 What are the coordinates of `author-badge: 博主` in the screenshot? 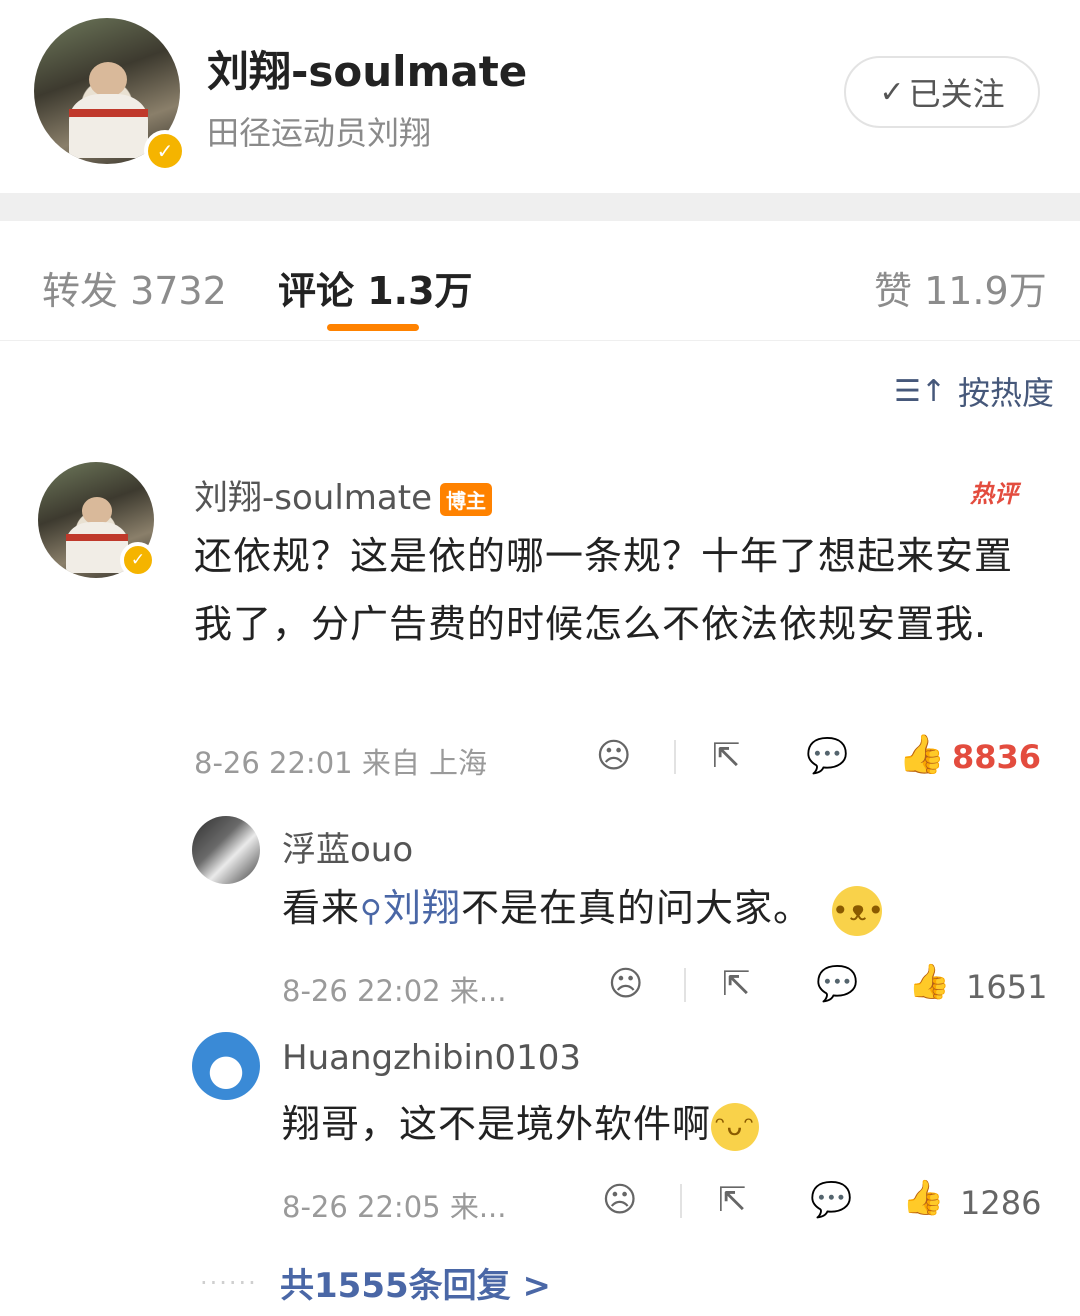 It's located at (465, 499).